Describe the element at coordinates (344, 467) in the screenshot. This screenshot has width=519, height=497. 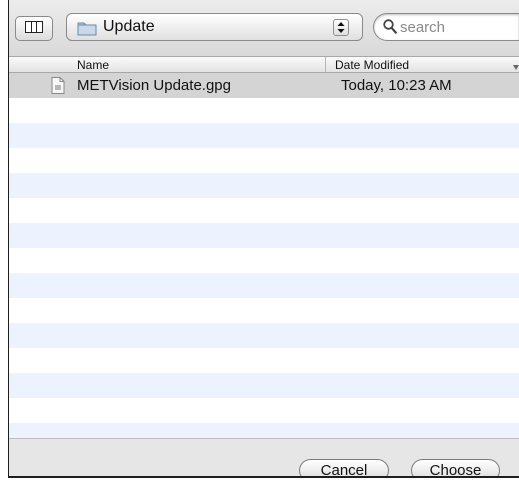
I see `cancel-button: Cancel` at that location.